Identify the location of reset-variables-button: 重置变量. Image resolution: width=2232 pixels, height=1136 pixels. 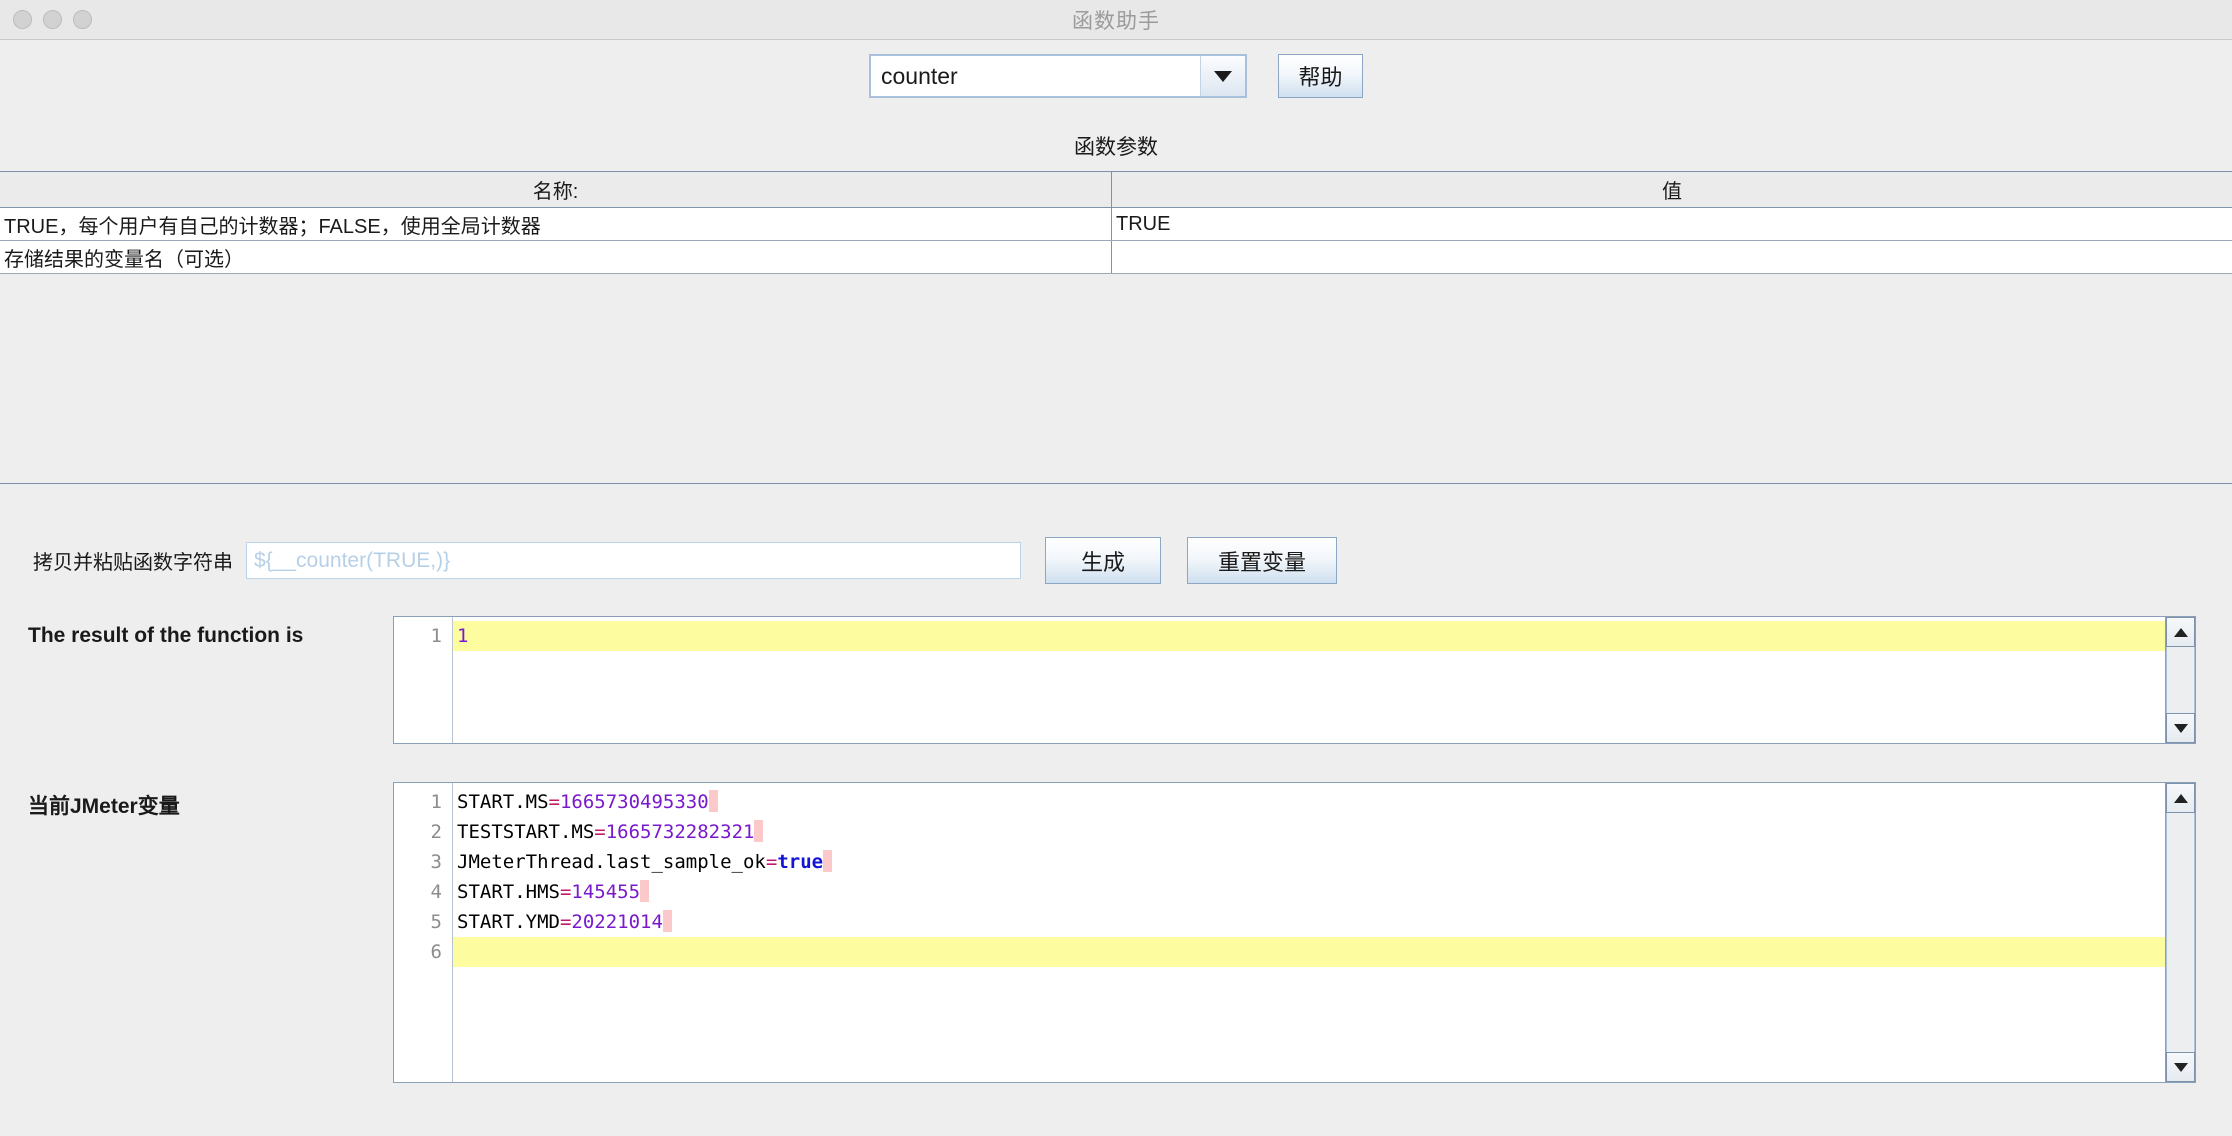
(1262, 560).